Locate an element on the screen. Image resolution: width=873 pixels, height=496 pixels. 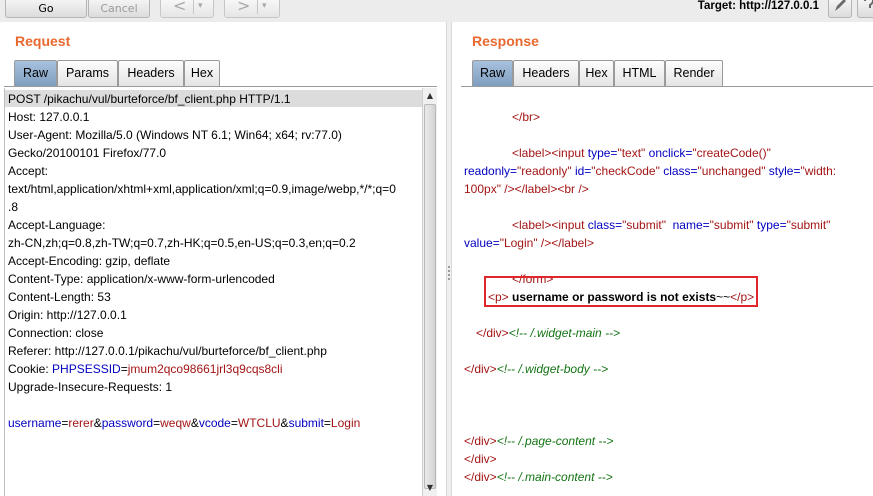
request-scrollbar: ▲ ▼ is located at coordinates (429, 292).